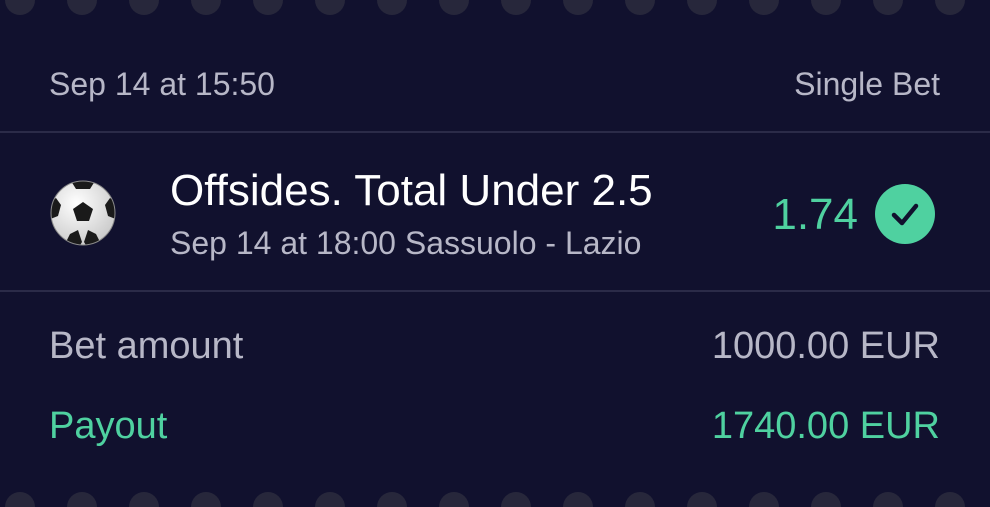 Image resolution: width=990 pixels, height=507 pixels. Describe the element at coordinates (495, 499) in the screenshot. I see `perforation-bottom` at that location.